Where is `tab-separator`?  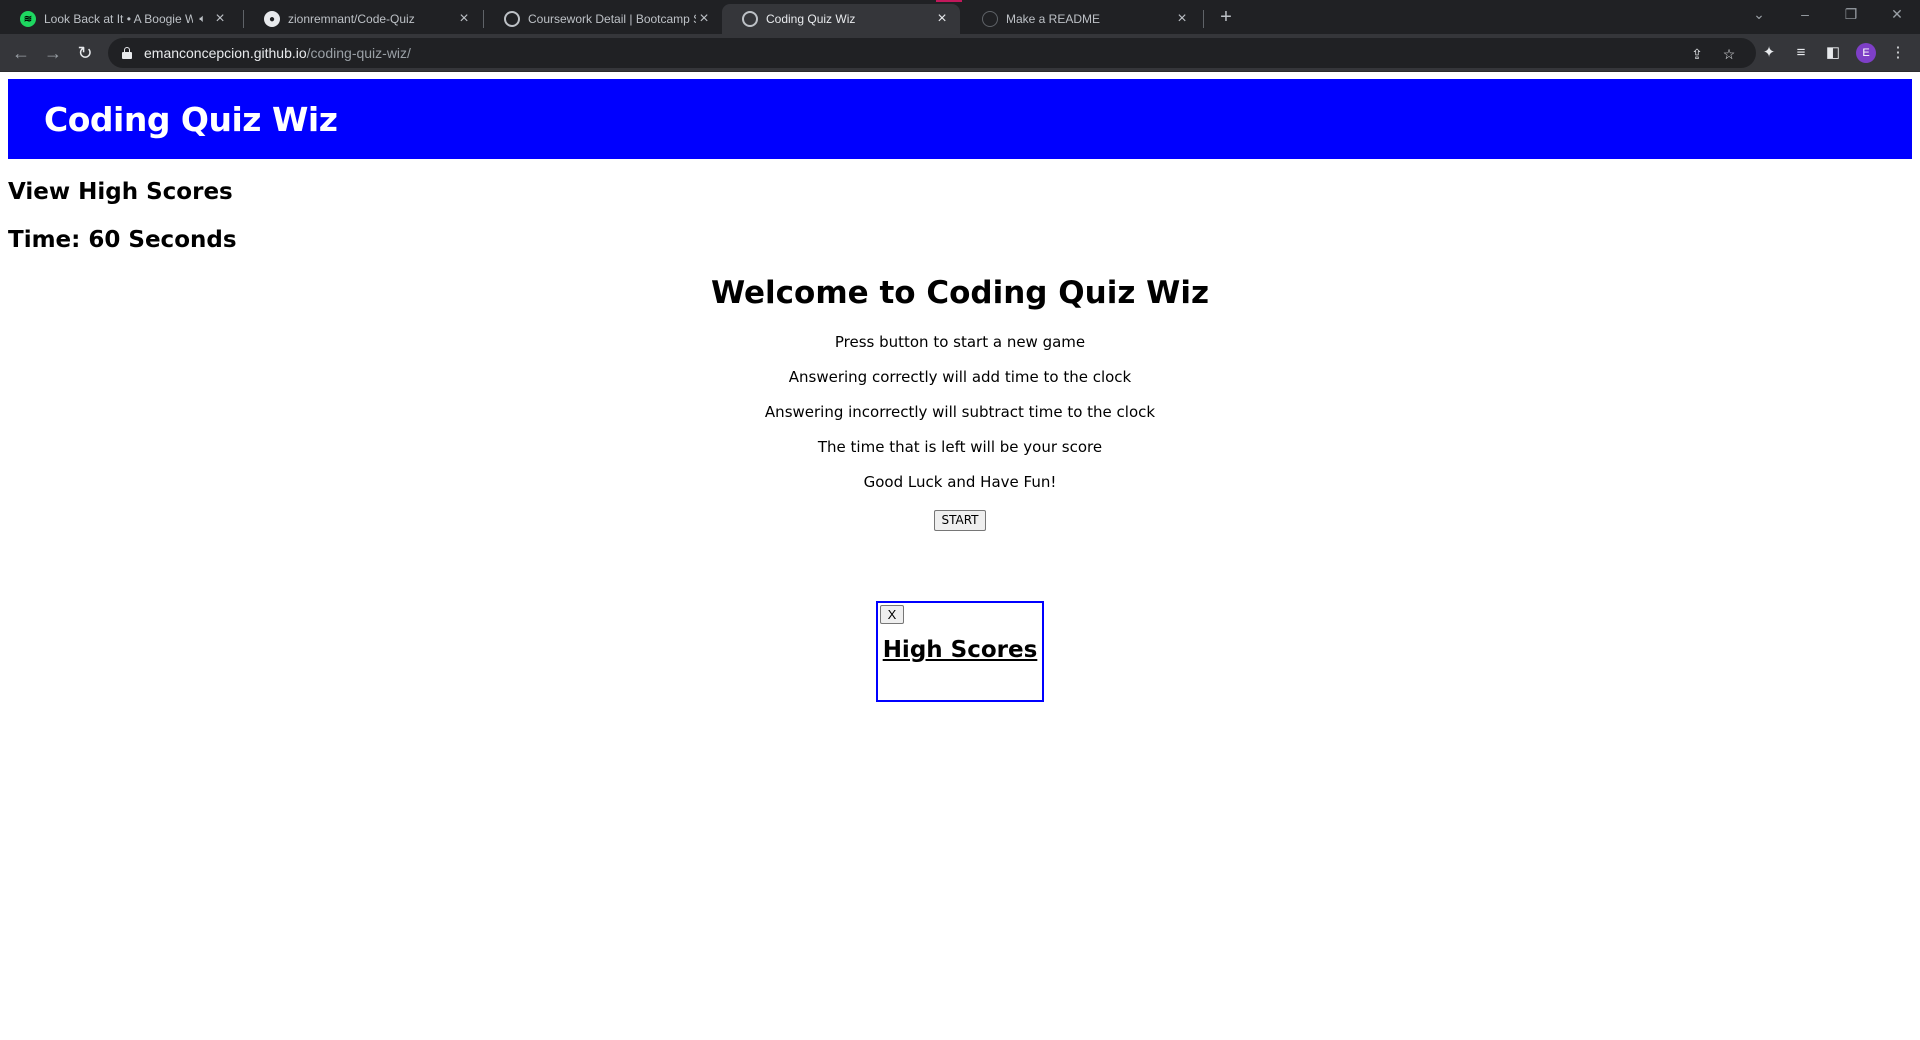
tab-separator is located at coordinates (1203, 19).